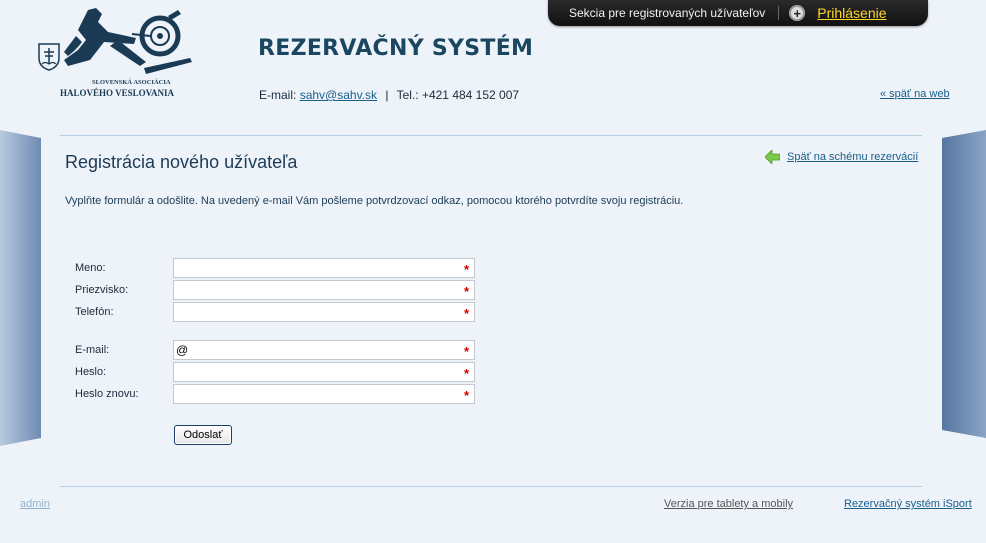 The image size is (986, 543). What do you see at coordinates (851, 13) in the screenshot?
I see `login-link: Prihlásenie` at bounding box center [851, 13].